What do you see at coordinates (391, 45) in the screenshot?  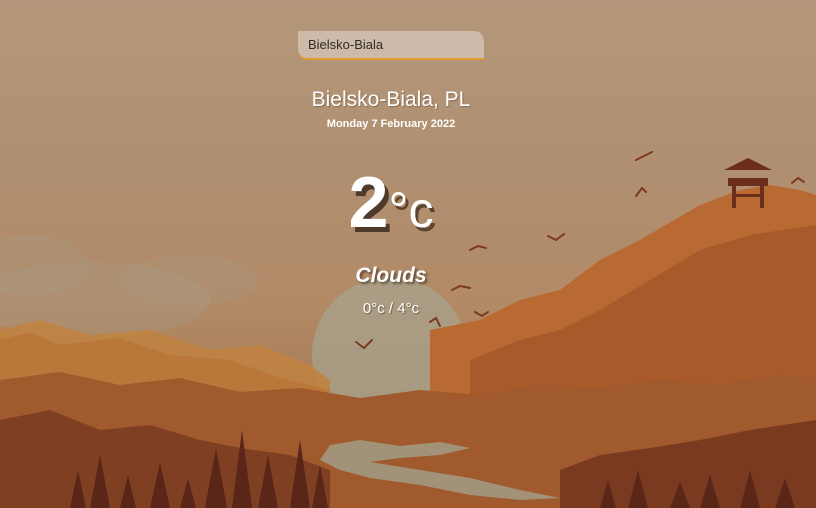 I see `city-search-input` at bounding box center [391, 45].